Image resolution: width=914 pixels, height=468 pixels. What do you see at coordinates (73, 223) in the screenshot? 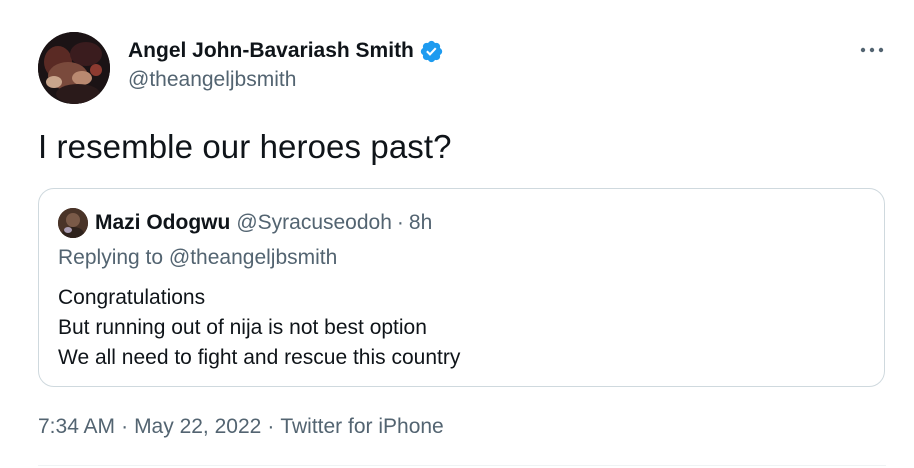
I see `quoted-author-avatar` at bounding box center [73, 223].